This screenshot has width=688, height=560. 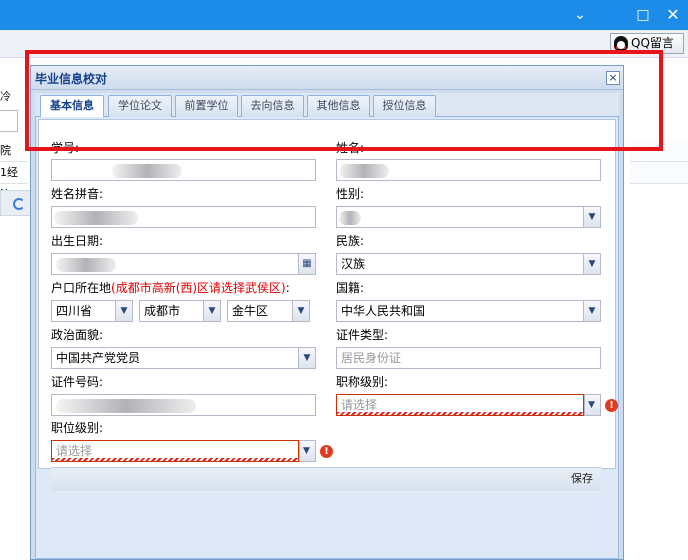 What do you see at coordinates (72, 106) in the screenshot?
I see `tab-basic-info: 基本信息` at bounding box center [72, 106].